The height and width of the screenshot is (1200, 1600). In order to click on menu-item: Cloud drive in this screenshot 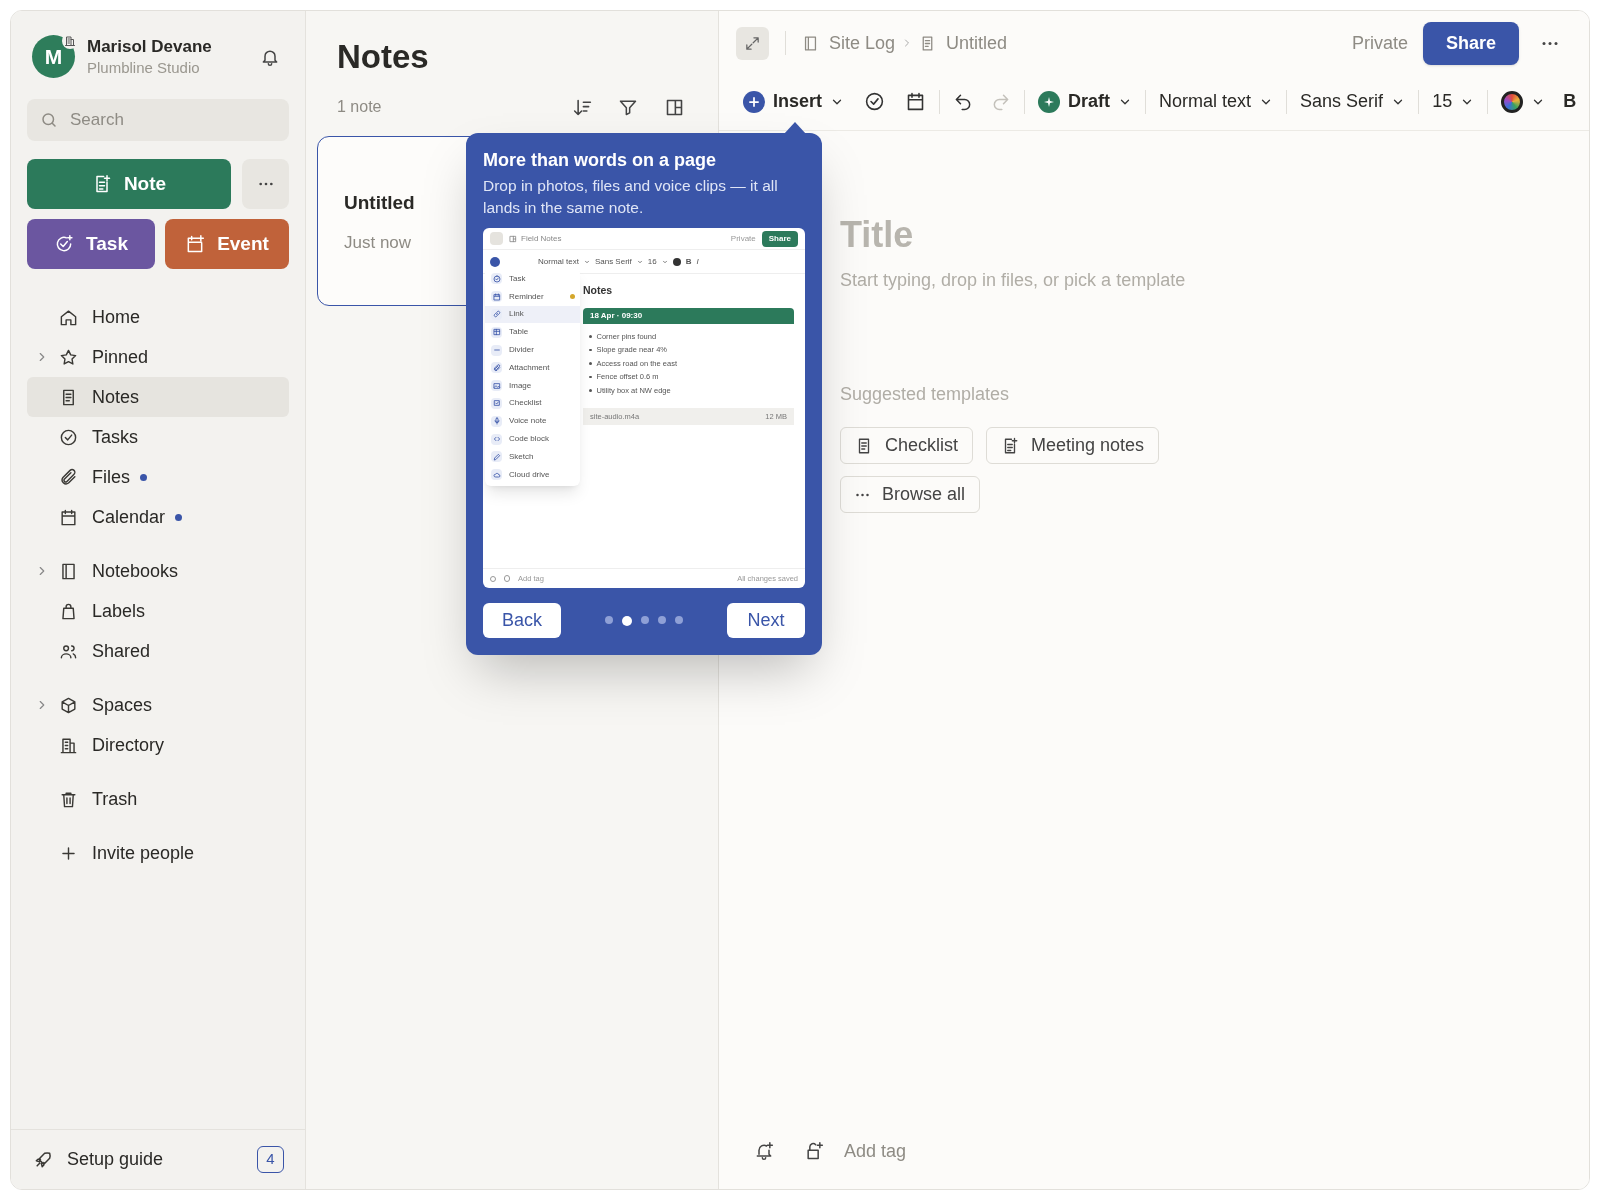, I will do `click(532, 474)`.